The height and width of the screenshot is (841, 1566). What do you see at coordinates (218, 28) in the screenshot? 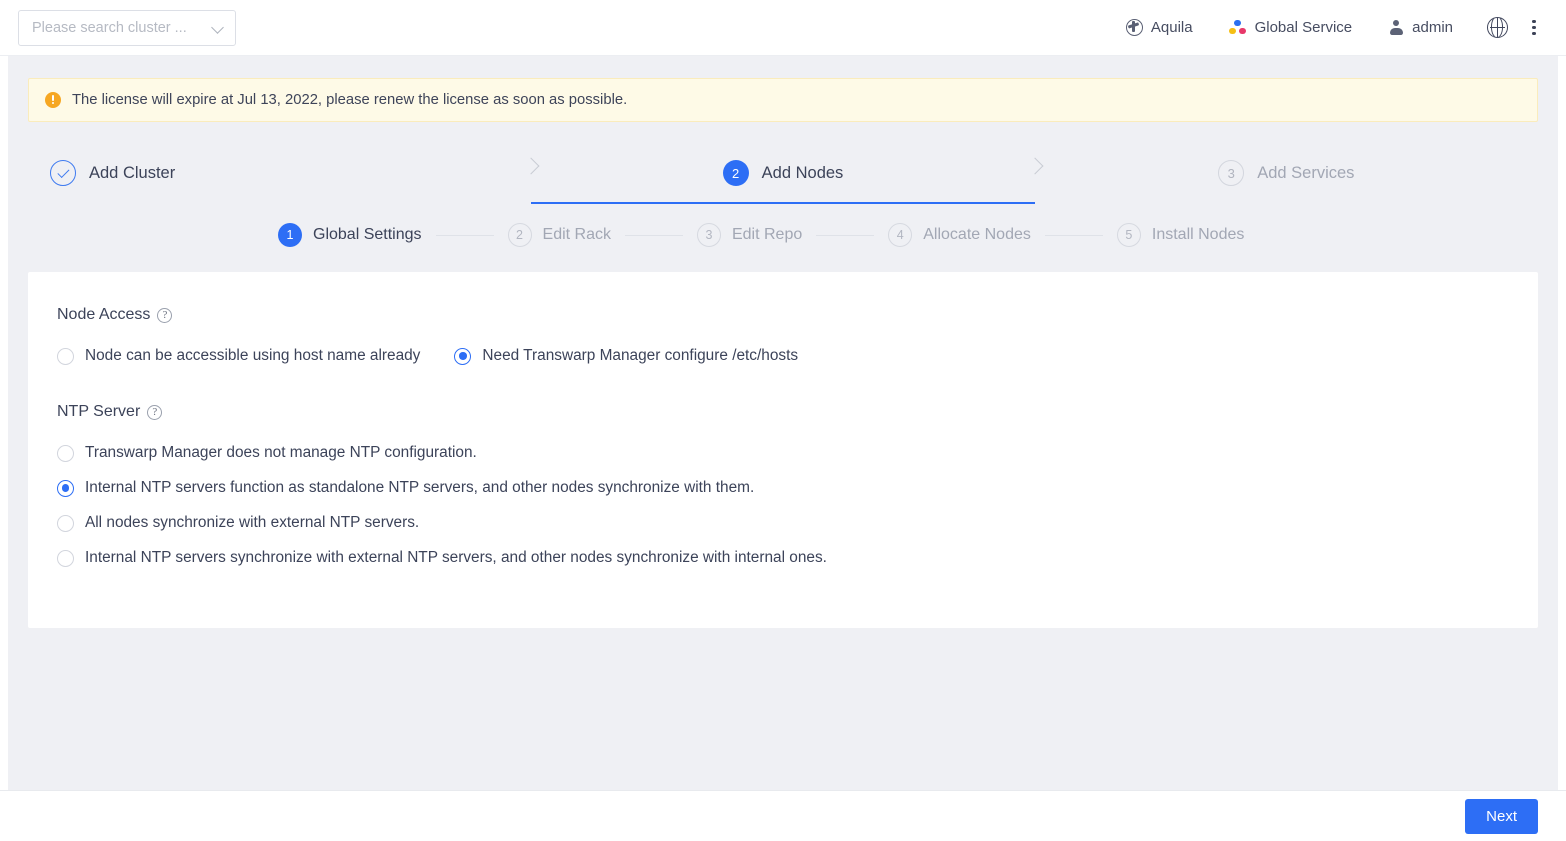
I see `chevron-down-icon` at bounding box center [218, 28].